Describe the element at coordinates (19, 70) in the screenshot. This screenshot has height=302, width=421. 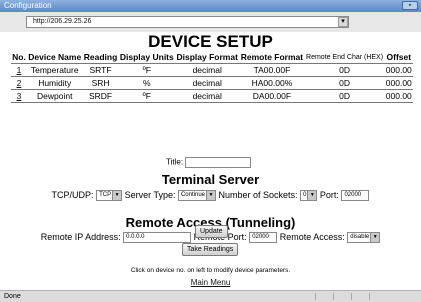
I see `device-link-1: 1` at that location.